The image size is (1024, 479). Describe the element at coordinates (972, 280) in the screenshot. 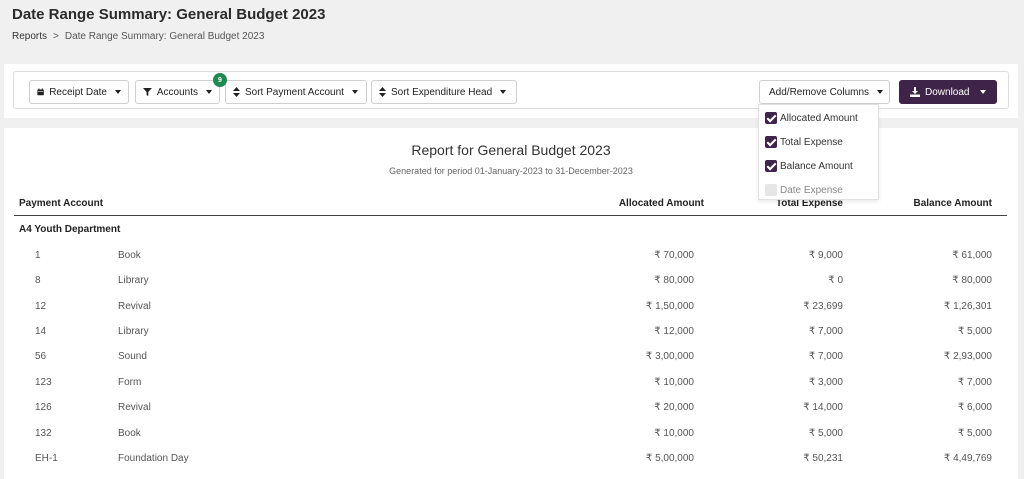

I see `cell-balance-amount: ₹ 80,000` at that location.